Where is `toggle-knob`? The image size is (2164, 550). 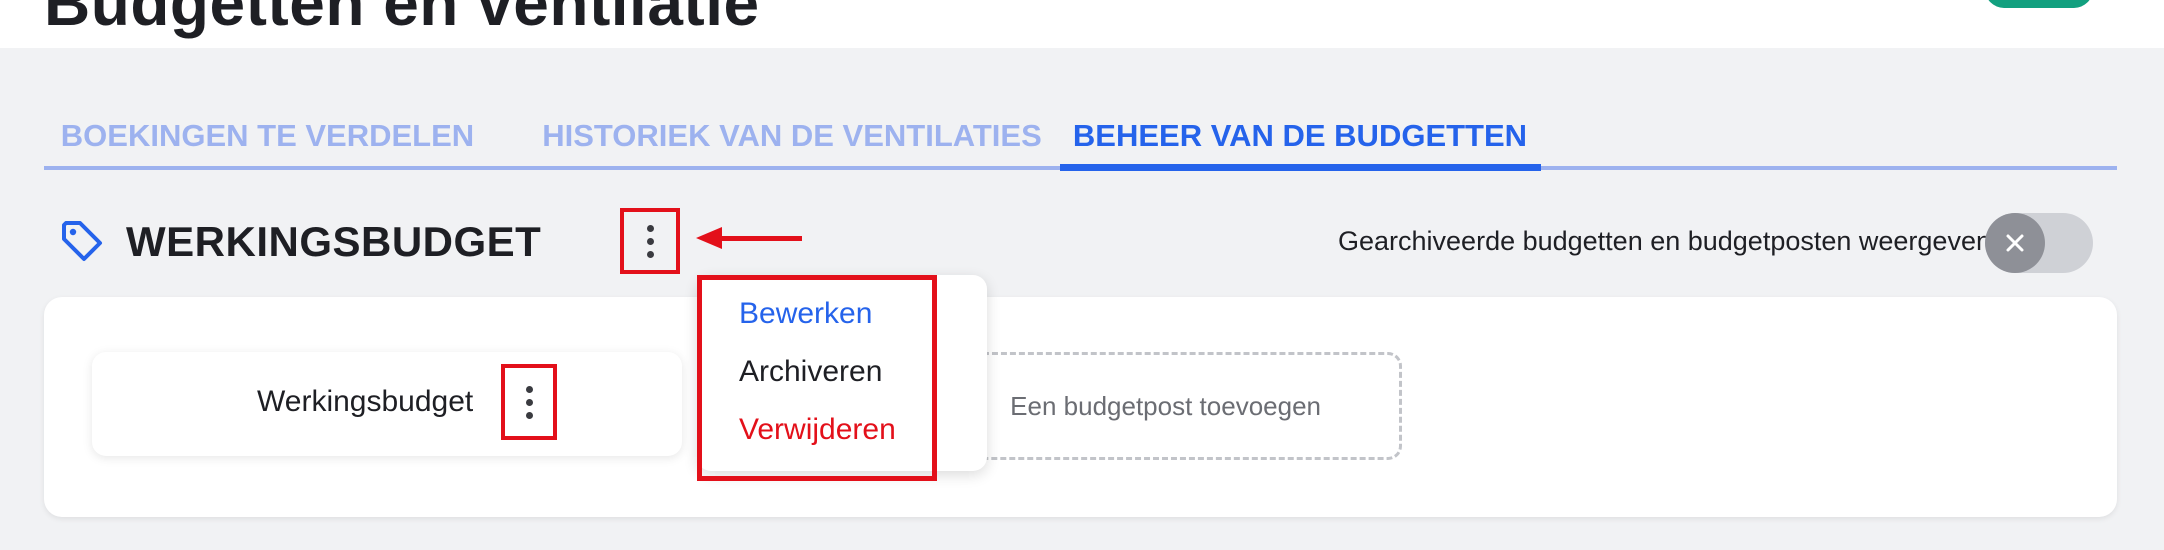
toggle-knob is located at coordinates (2015, 243).